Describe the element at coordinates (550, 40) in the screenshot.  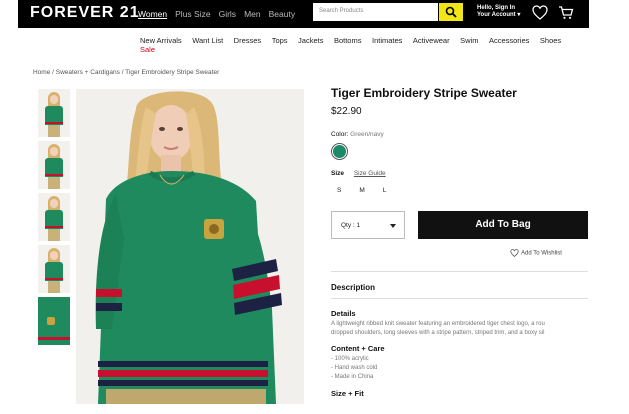
I see `cat-shoes: Shoes` at that location.